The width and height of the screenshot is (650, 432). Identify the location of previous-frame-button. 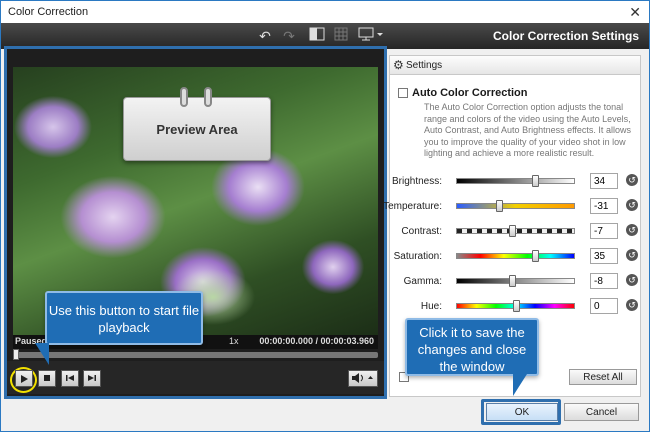
(70, 378).